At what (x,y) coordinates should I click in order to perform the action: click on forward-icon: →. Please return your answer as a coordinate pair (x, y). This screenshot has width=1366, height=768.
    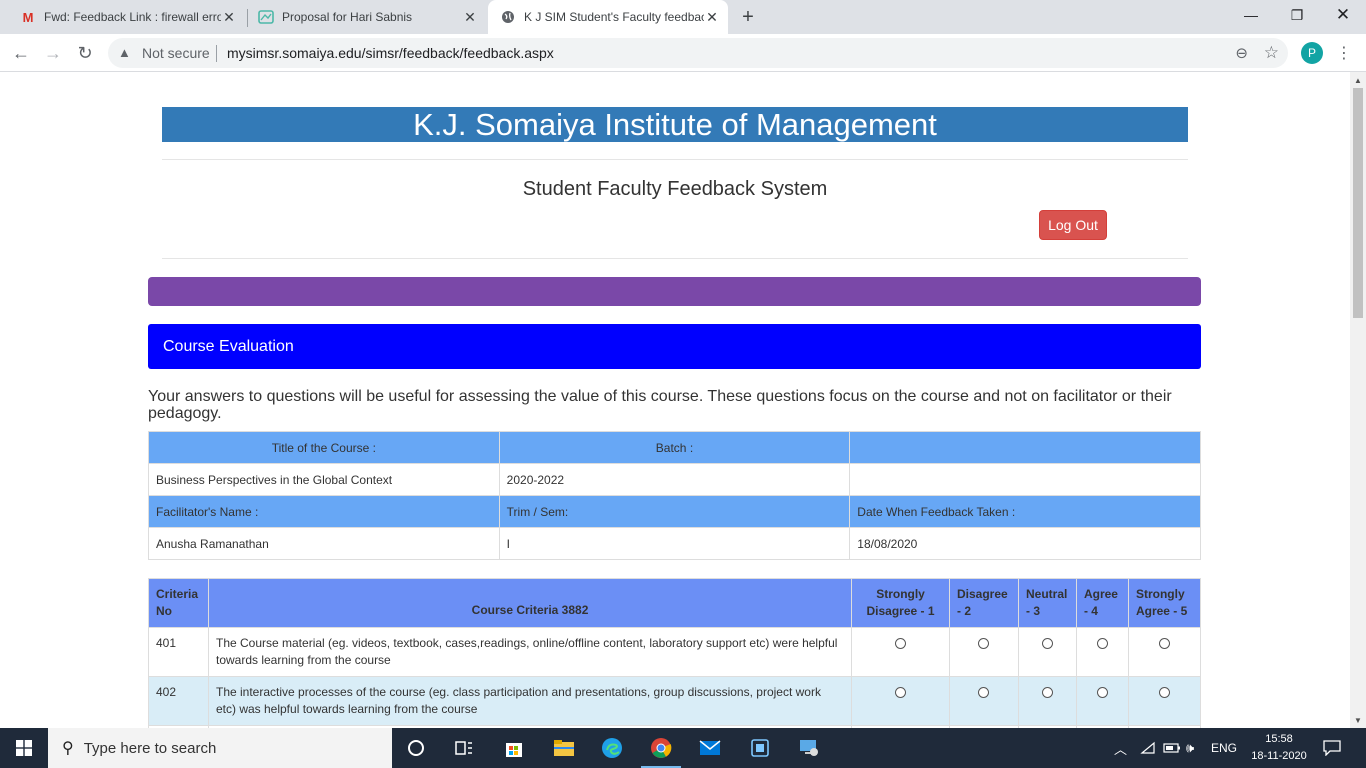
    Looking at the image, I should click on (53, 53).